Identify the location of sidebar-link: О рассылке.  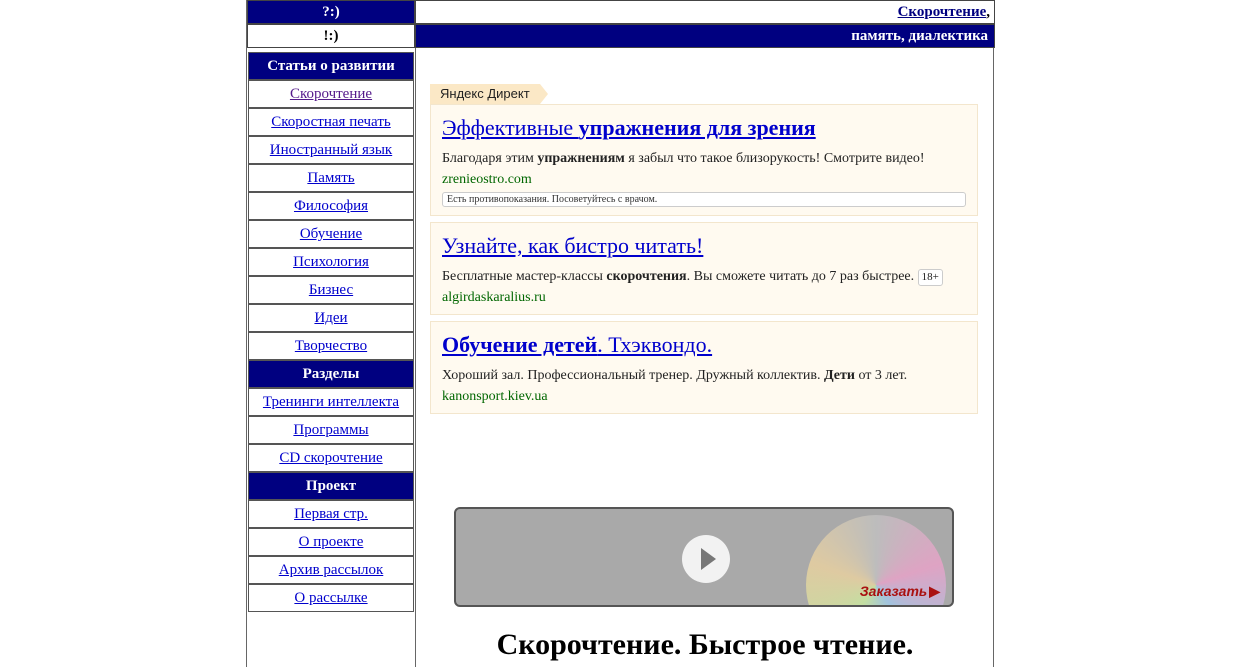
(330, 598).